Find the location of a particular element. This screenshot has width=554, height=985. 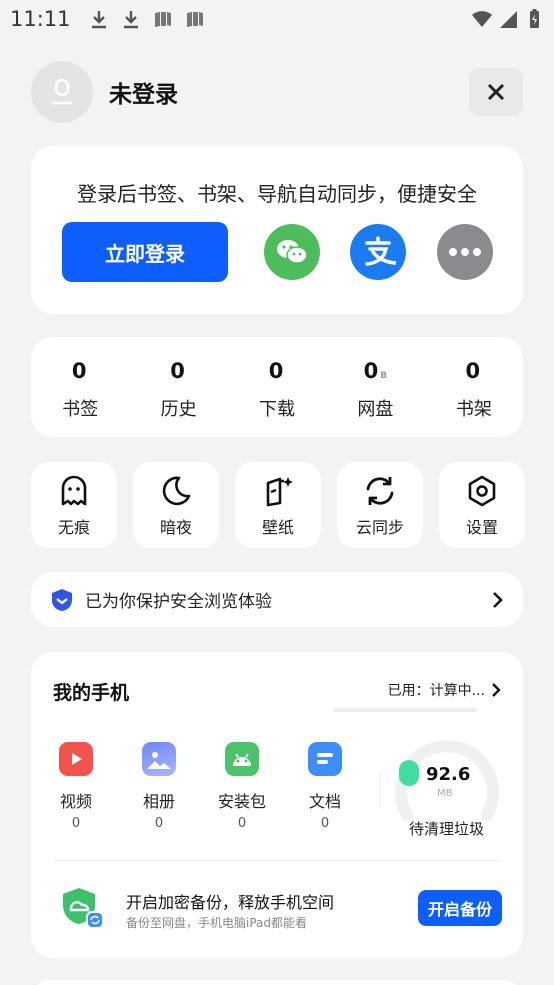

android-icon is located at coordinates (242, 759).